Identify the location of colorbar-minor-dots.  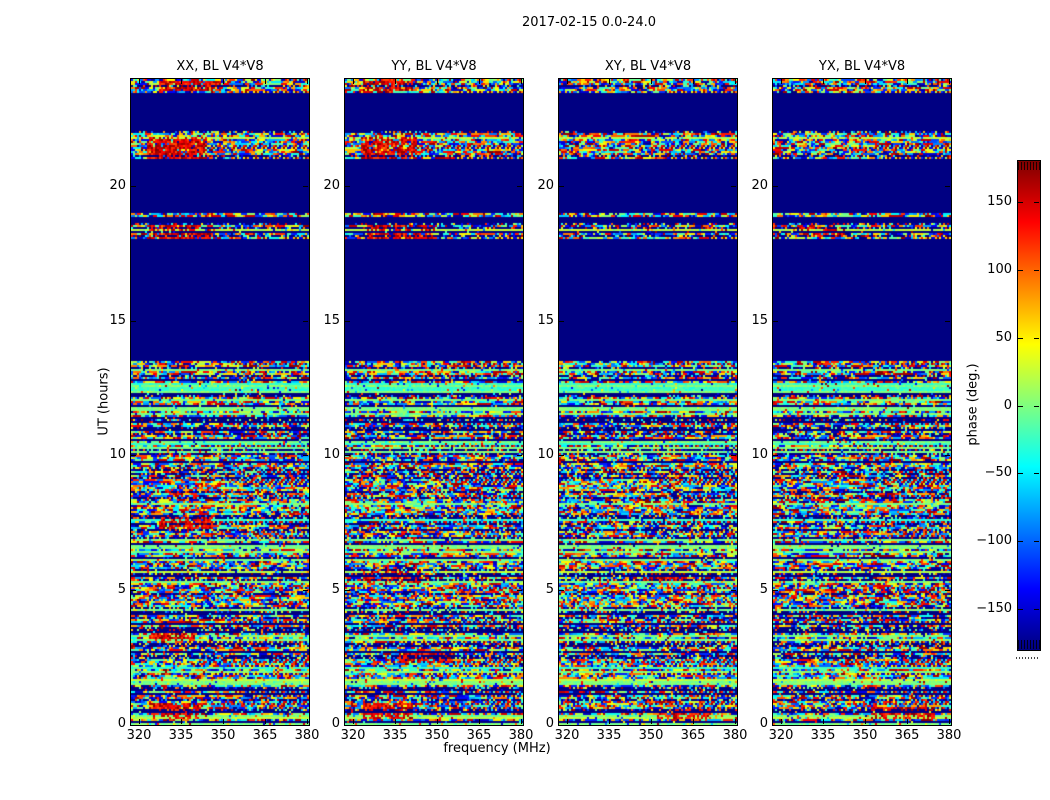
(1028, 658).